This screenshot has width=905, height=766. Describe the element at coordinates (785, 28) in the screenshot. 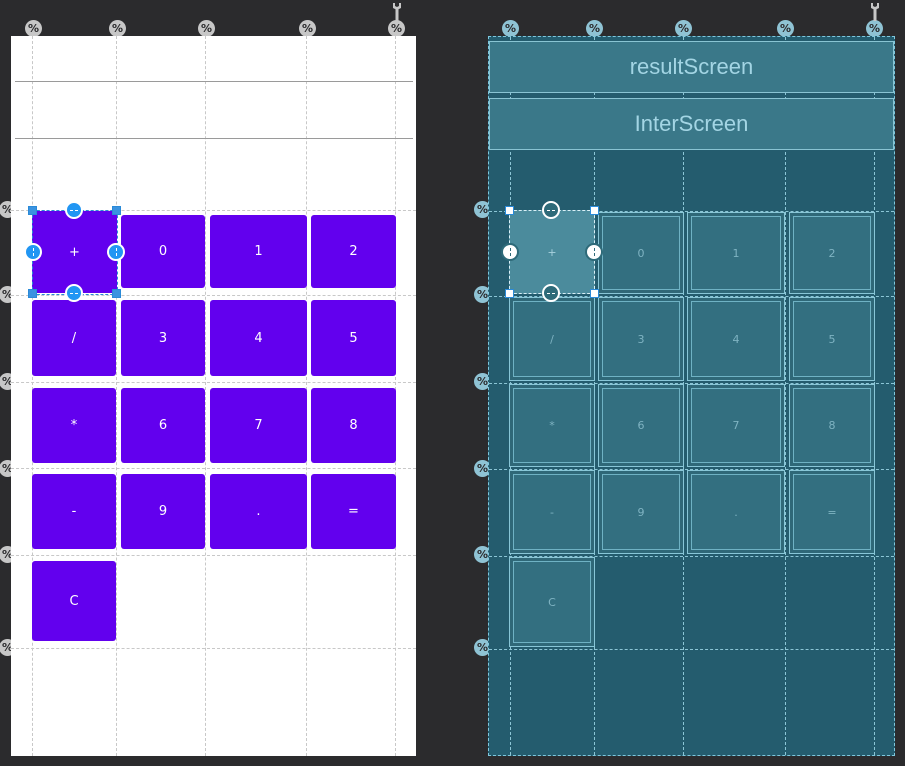

I see `bp-vertical-guideline-marker-4: %` at that location.